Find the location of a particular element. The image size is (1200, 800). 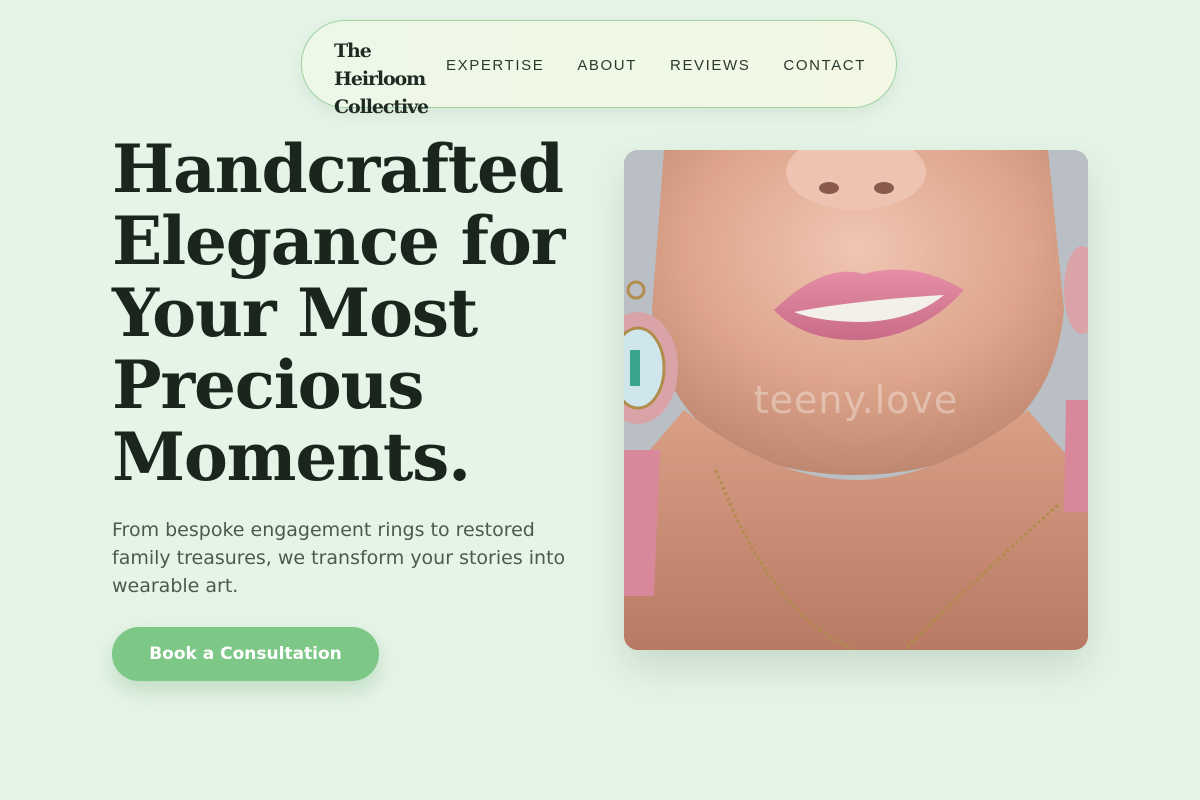

book-consultation-button: Book a Consultation is located at coordinates (245, 654).